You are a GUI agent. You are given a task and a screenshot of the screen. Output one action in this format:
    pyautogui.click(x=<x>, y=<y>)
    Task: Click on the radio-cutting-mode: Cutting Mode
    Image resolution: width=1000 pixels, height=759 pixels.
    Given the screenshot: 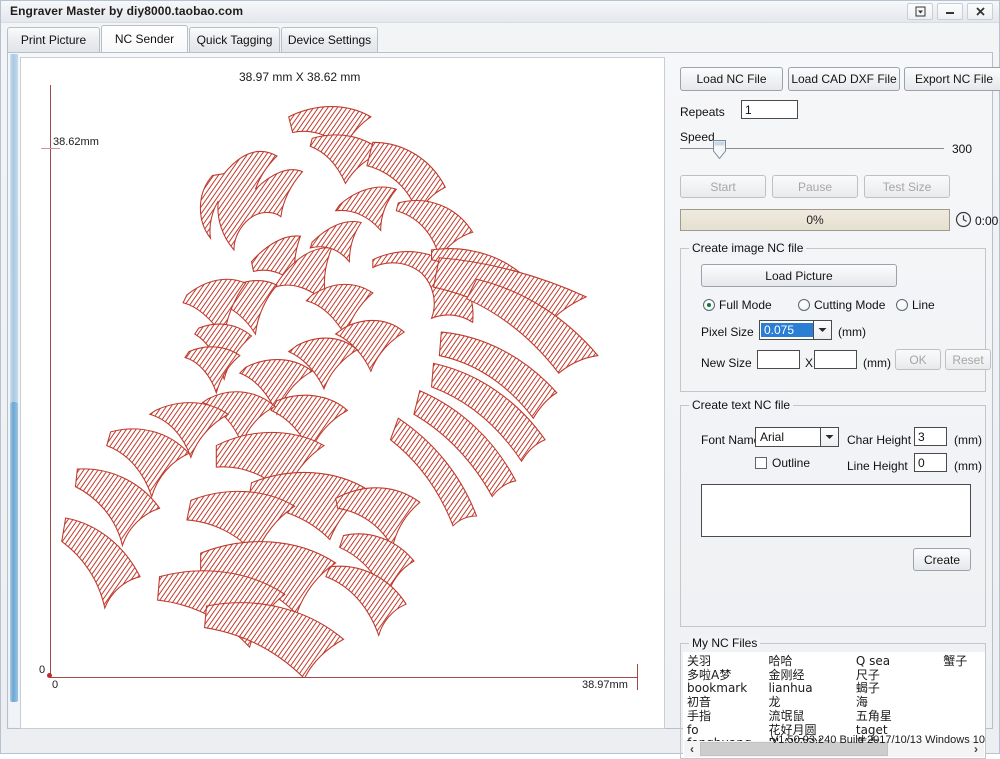 What is the action you would take?
    pyautogui.click(x=841, y=305)
    